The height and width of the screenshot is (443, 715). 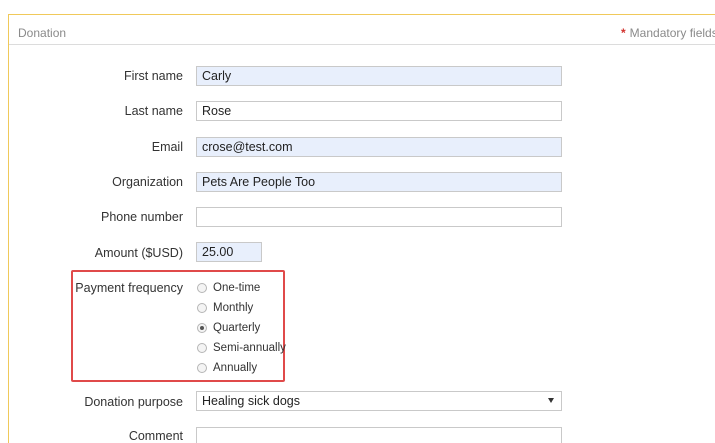 I want to click on donation-purpose-value: Healing sick dogs, so click(x=251, y=401).